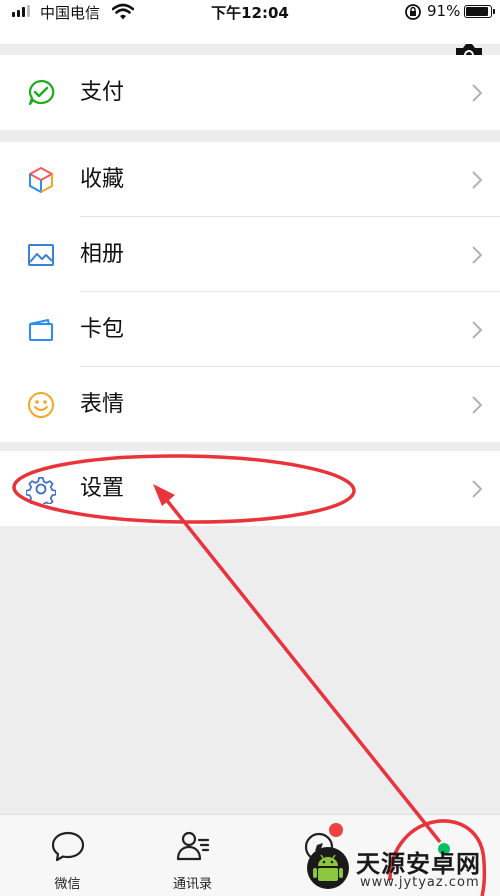 This screenshot has height=896, width=500. I want to click on settings-group: 设置, so click(250, 488).